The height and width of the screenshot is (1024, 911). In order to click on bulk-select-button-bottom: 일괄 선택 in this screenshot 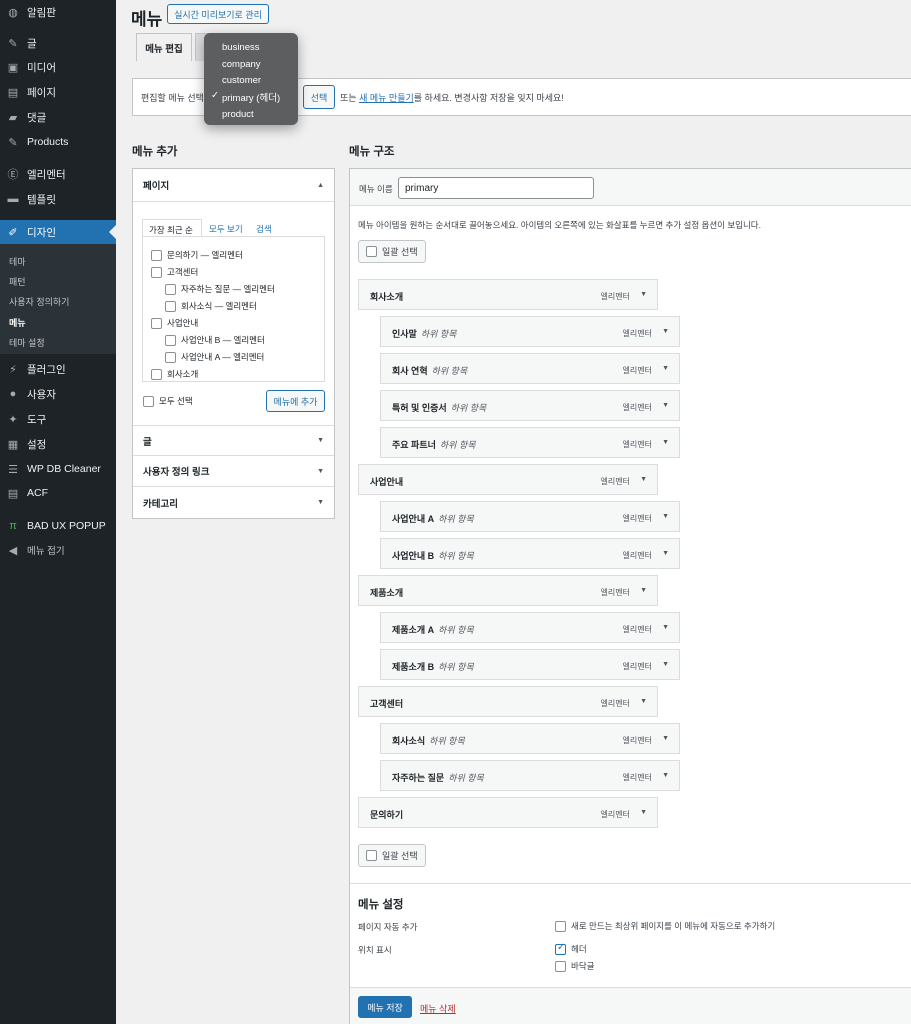, I will do `click(392, 855)`.